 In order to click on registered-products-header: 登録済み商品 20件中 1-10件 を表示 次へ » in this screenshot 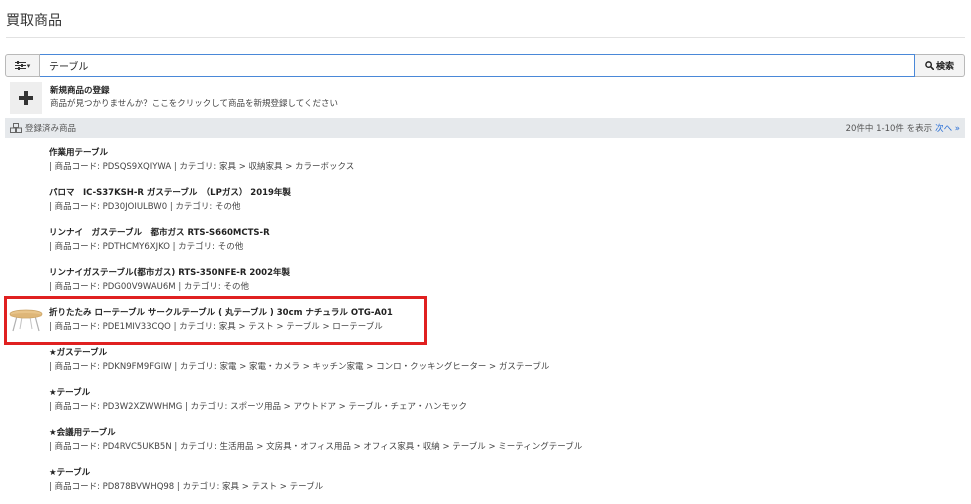, I will do `click(485, 128)`.